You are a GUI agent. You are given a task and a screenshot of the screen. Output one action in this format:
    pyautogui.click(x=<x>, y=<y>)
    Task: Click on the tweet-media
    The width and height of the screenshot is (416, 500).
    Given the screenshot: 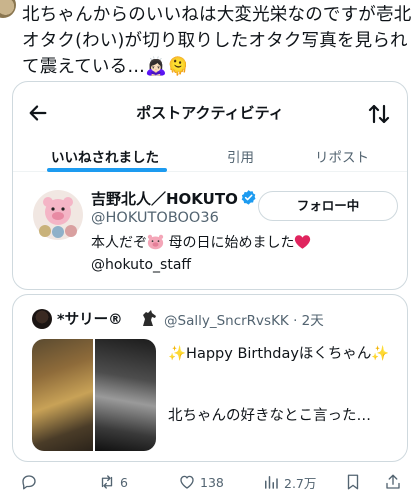 What is the action you would take?
    pyautogui.click(x=94, y=395)
    